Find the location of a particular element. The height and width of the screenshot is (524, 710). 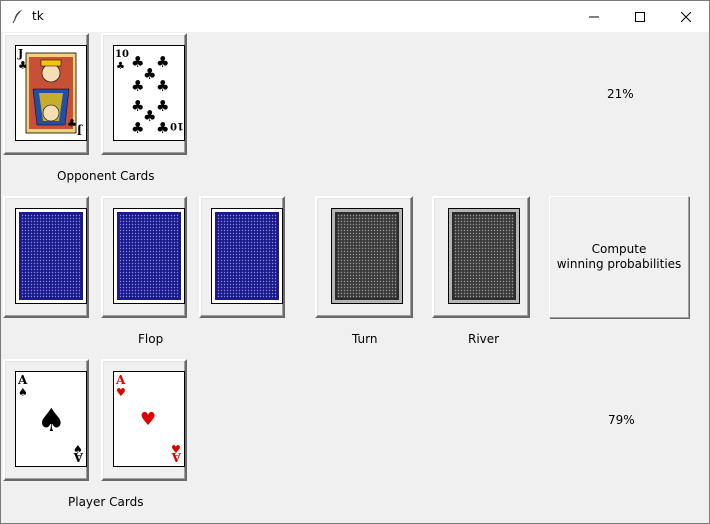

compute-button-line1: Compute is located at coordinates (619, 249).